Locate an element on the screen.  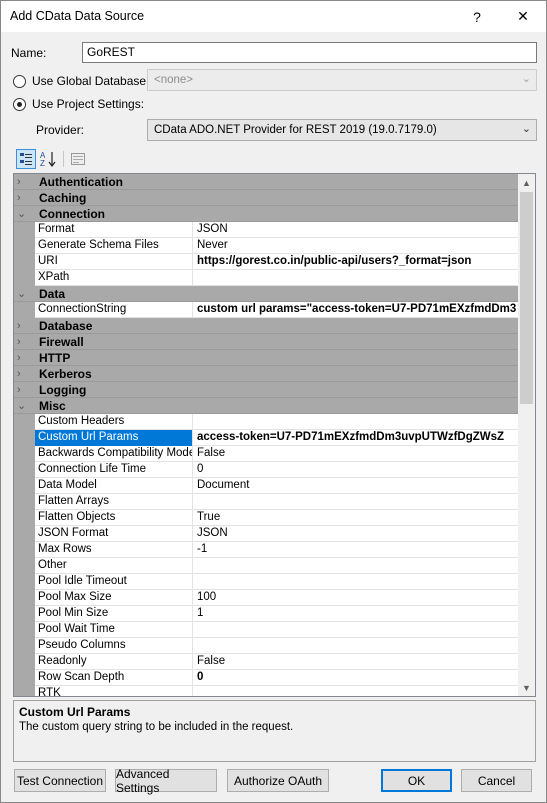
category-row: › HTTP is located at coordinates (267, 358).